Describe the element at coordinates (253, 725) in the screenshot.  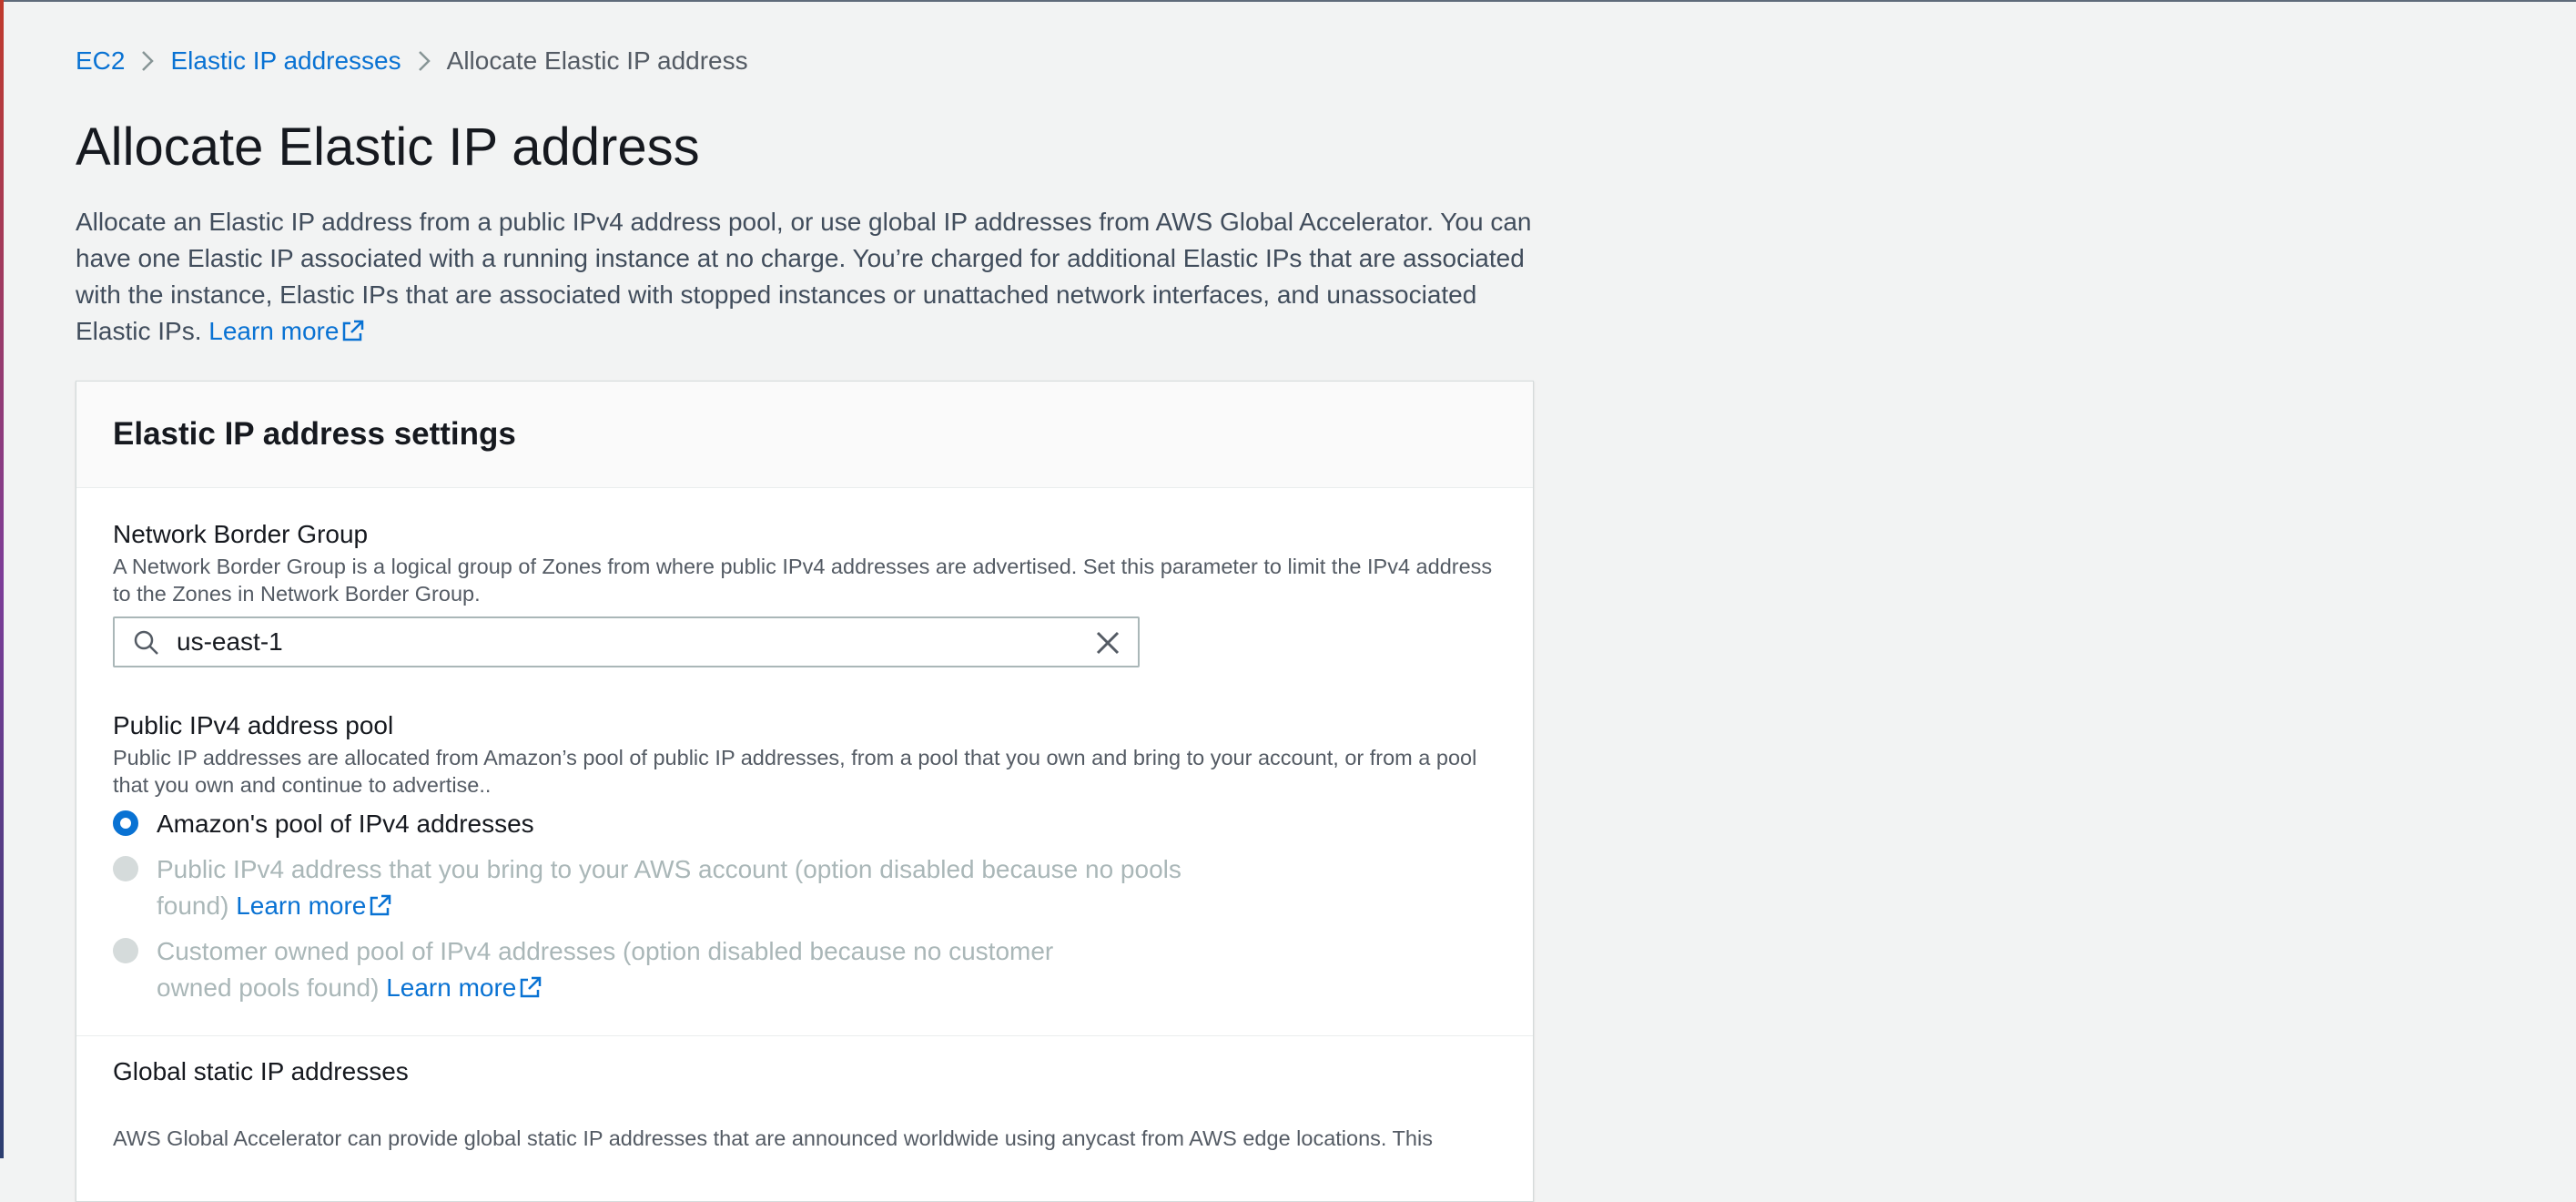
I see `ipv4-pool-label: Public IPv4 address pool` at that location.